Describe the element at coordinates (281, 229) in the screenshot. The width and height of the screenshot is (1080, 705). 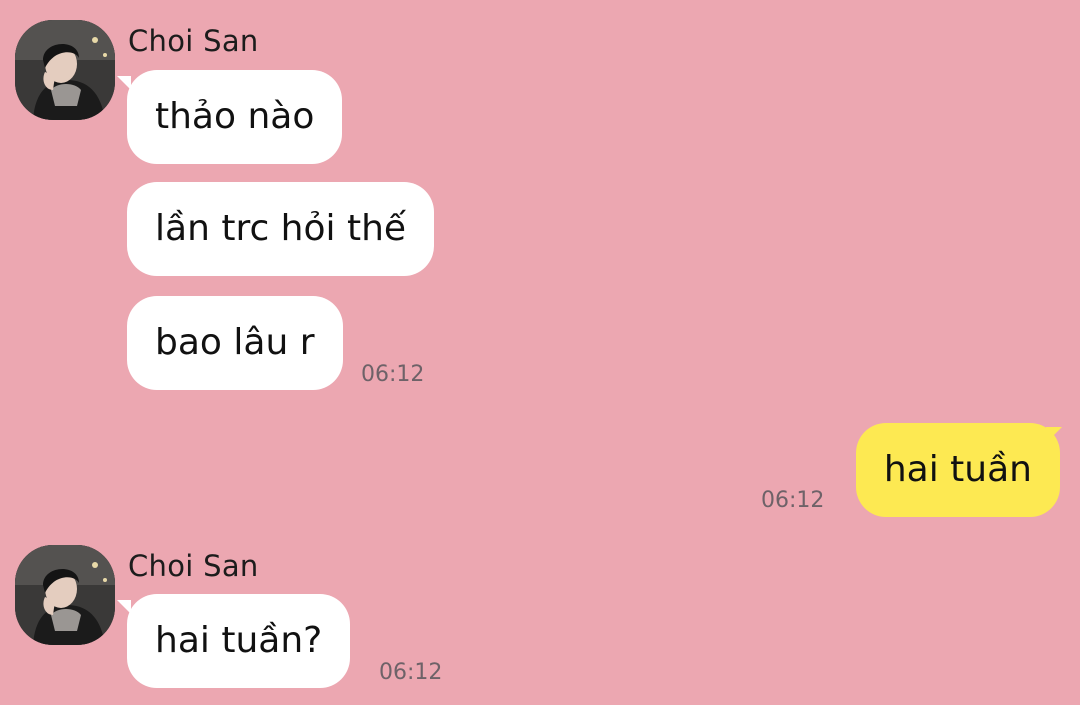
I see `message-bubble-incoming: lần trc hỏi thế` at that location.